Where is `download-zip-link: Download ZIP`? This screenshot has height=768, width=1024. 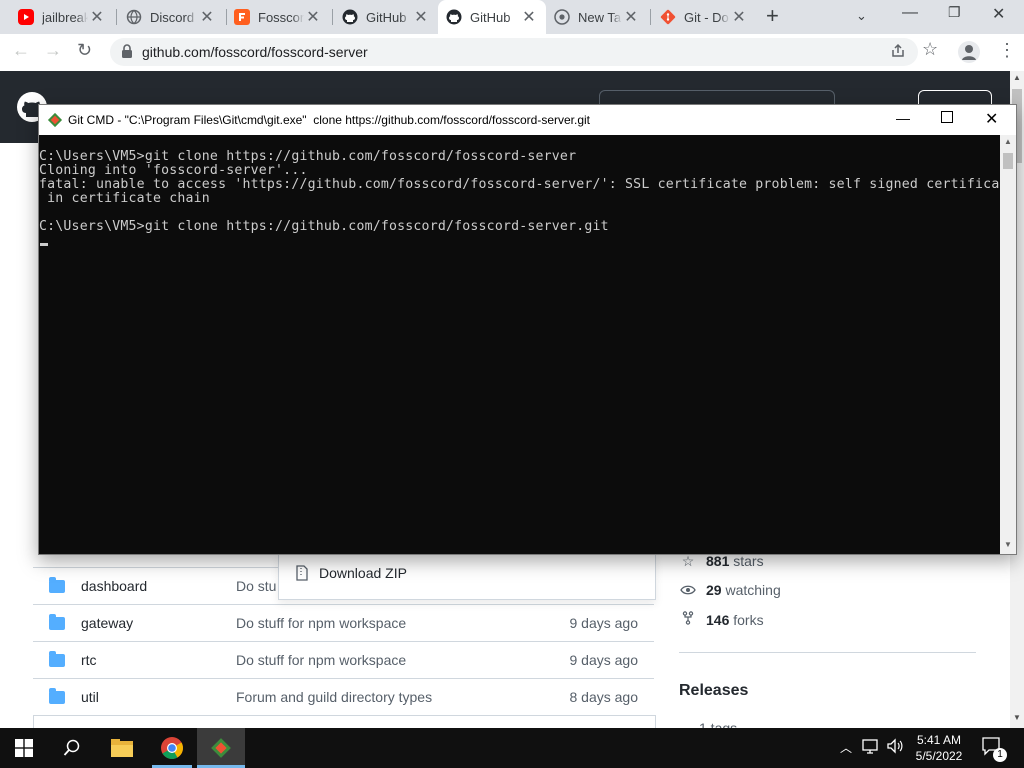 download-zip-link: Download ZIP is located at coordinates (363, 573).